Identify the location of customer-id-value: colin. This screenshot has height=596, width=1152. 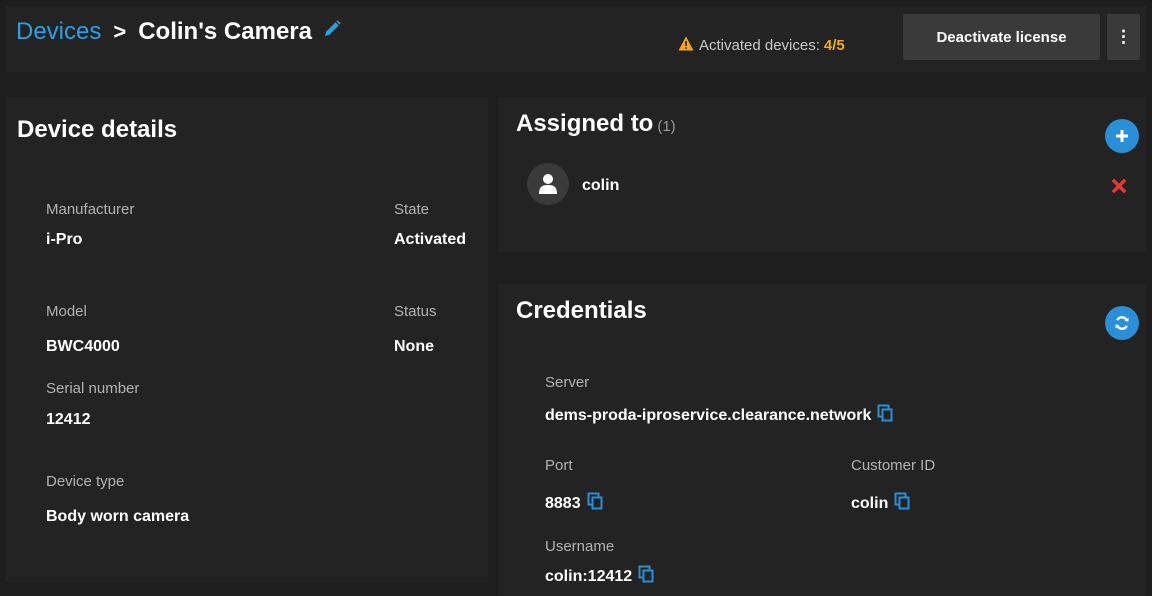
(870, 503).